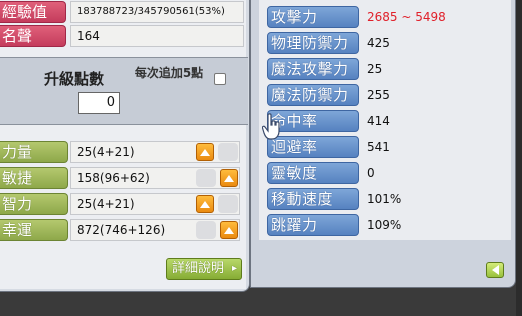 The height and width of the screenshot is (316, 522). What do you see at coordinates (234, 268) in the screenshot?
I see `chevron-right-icon: ▸` at bounding box center [234, 268].